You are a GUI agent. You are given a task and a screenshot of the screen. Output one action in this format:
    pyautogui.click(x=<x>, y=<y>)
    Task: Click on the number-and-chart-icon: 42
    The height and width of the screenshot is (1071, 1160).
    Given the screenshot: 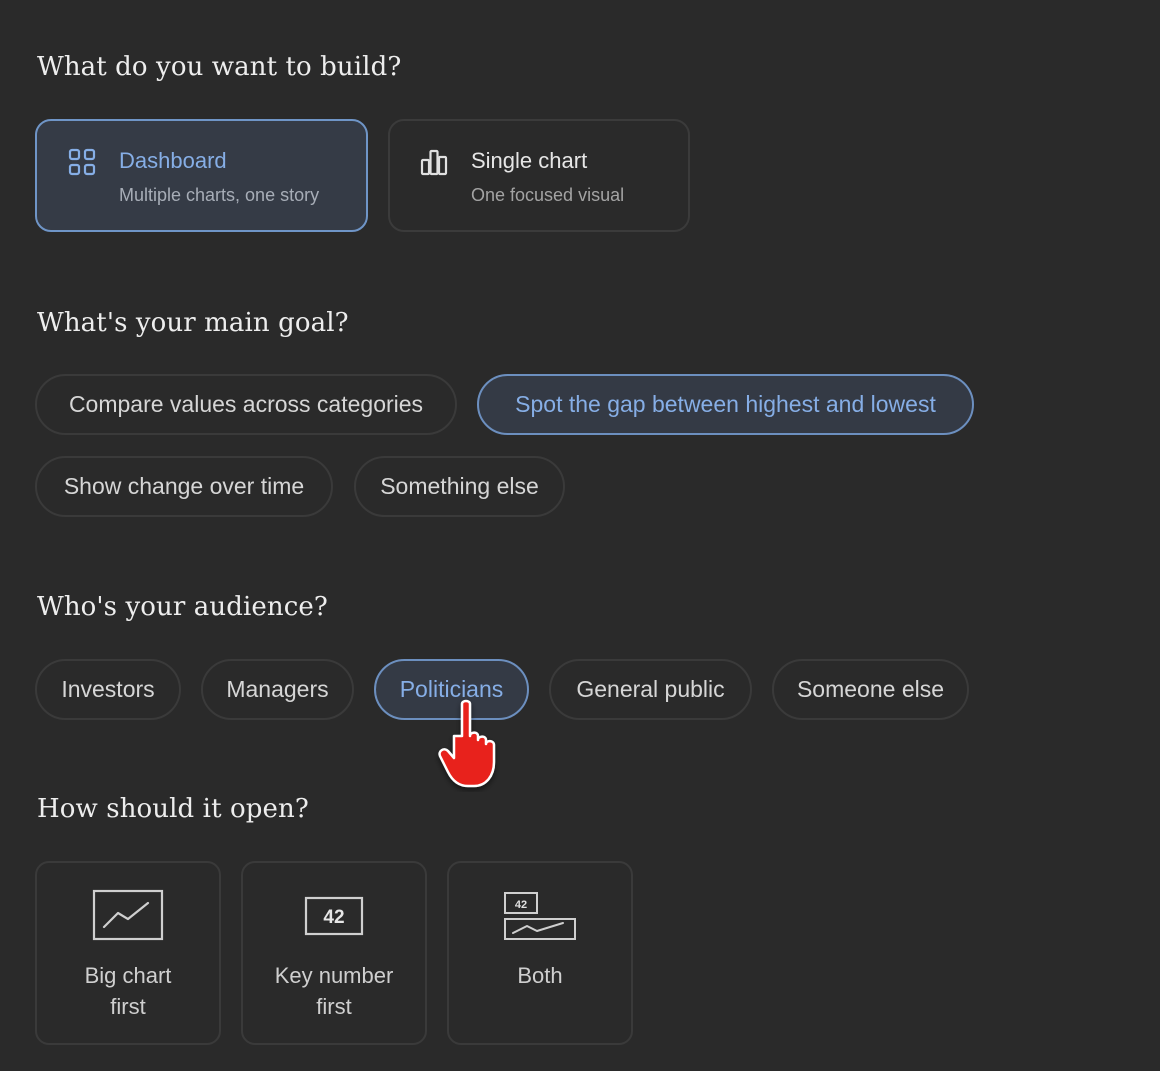 What is the action you would take?
    pyautogui.click(x=540, y=916)
    